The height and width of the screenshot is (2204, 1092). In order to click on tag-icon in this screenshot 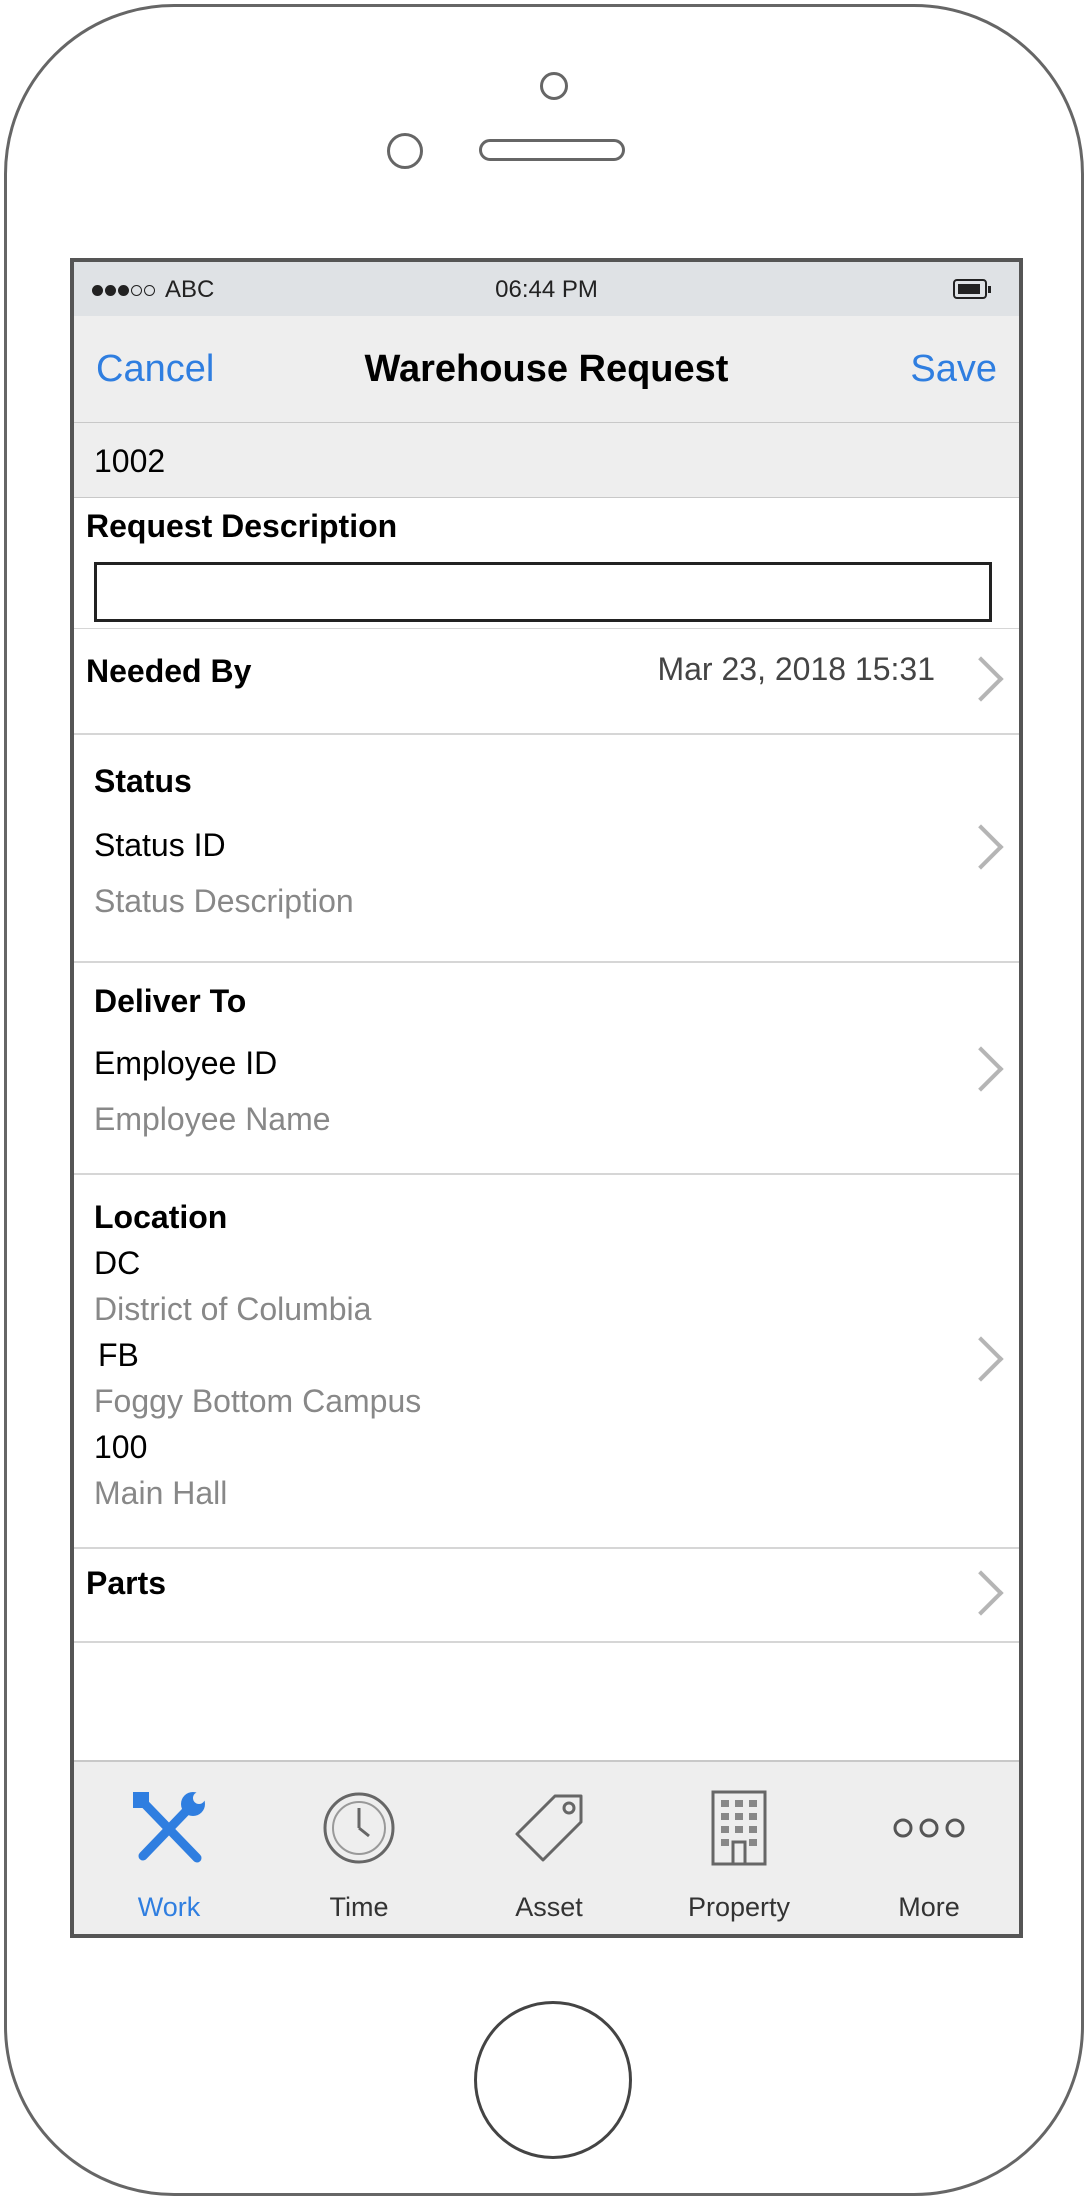, I will do `click(549, 1828)`.